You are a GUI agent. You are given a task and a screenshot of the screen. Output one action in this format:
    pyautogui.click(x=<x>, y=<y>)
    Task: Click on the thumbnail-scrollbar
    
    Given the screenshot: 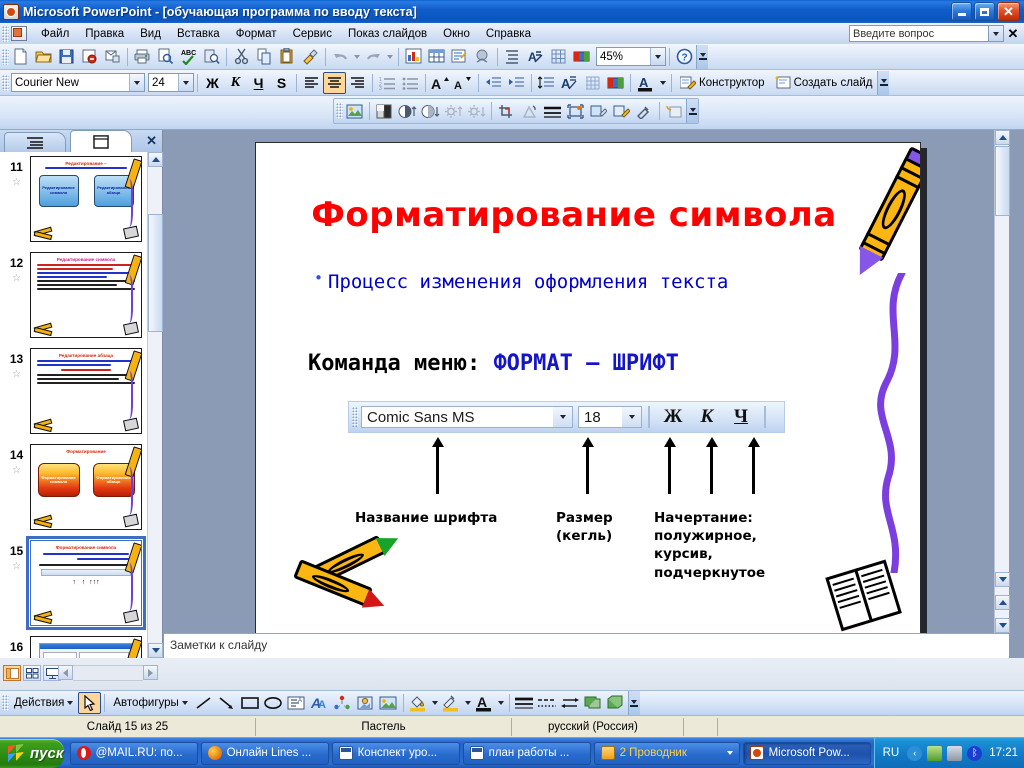 What is the action you would take?
    pyautogui.click(x=155, y=405)
    